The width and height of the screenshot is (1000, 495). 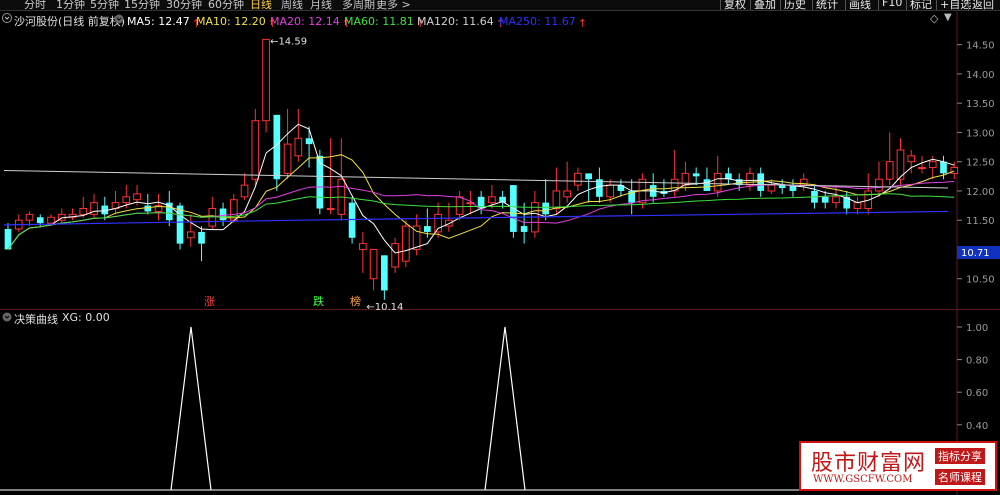 I want to click on y-tick-label: 11.50, so click(x=980, y=221).